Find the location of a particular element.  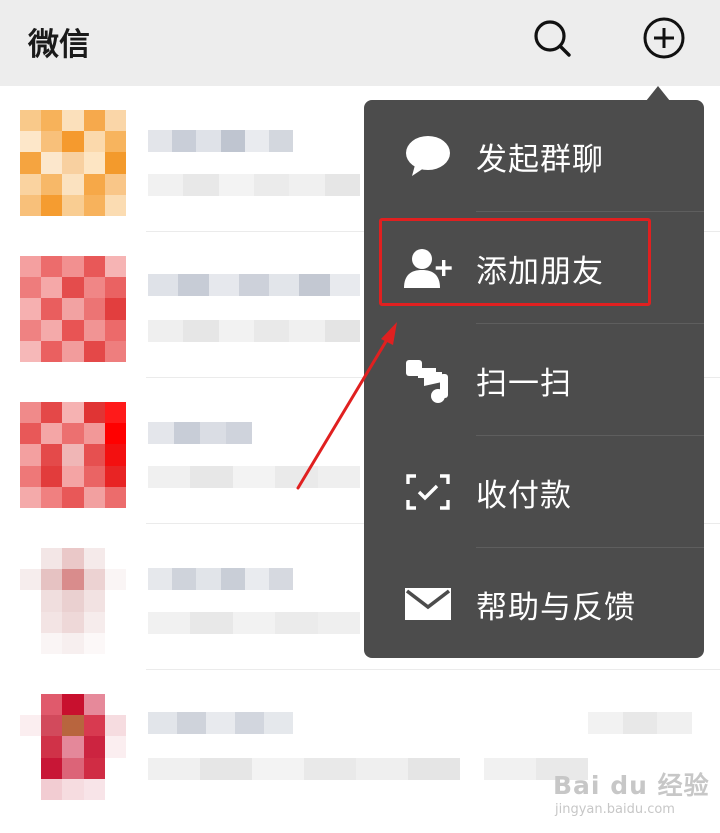

mail-icon is located at coordinates (428, 604).